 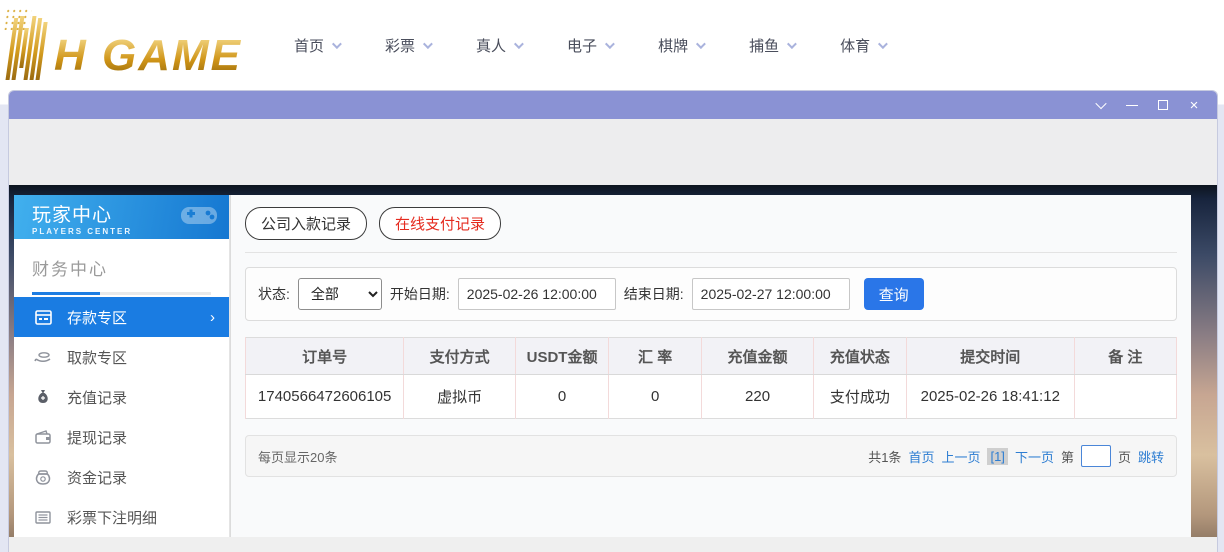 I want to click on nav-item-lottery: 彩票, so click(x=409, y=45).